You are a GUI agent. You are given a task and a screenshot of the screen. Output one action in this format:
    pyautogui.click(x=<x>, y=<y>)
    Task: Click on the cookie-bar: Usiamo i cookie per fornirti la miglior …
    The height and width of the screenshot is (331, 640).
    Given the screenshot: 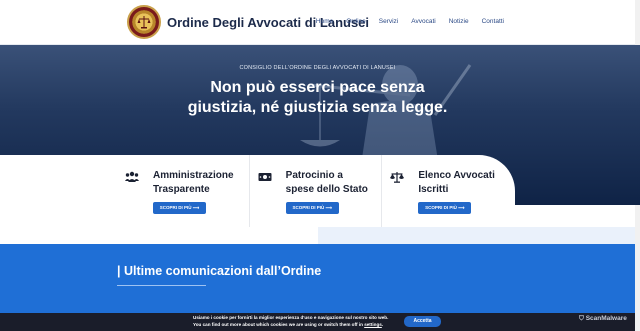 What is the action you would take?
    pyautogui.click(x=317, y=322)
    